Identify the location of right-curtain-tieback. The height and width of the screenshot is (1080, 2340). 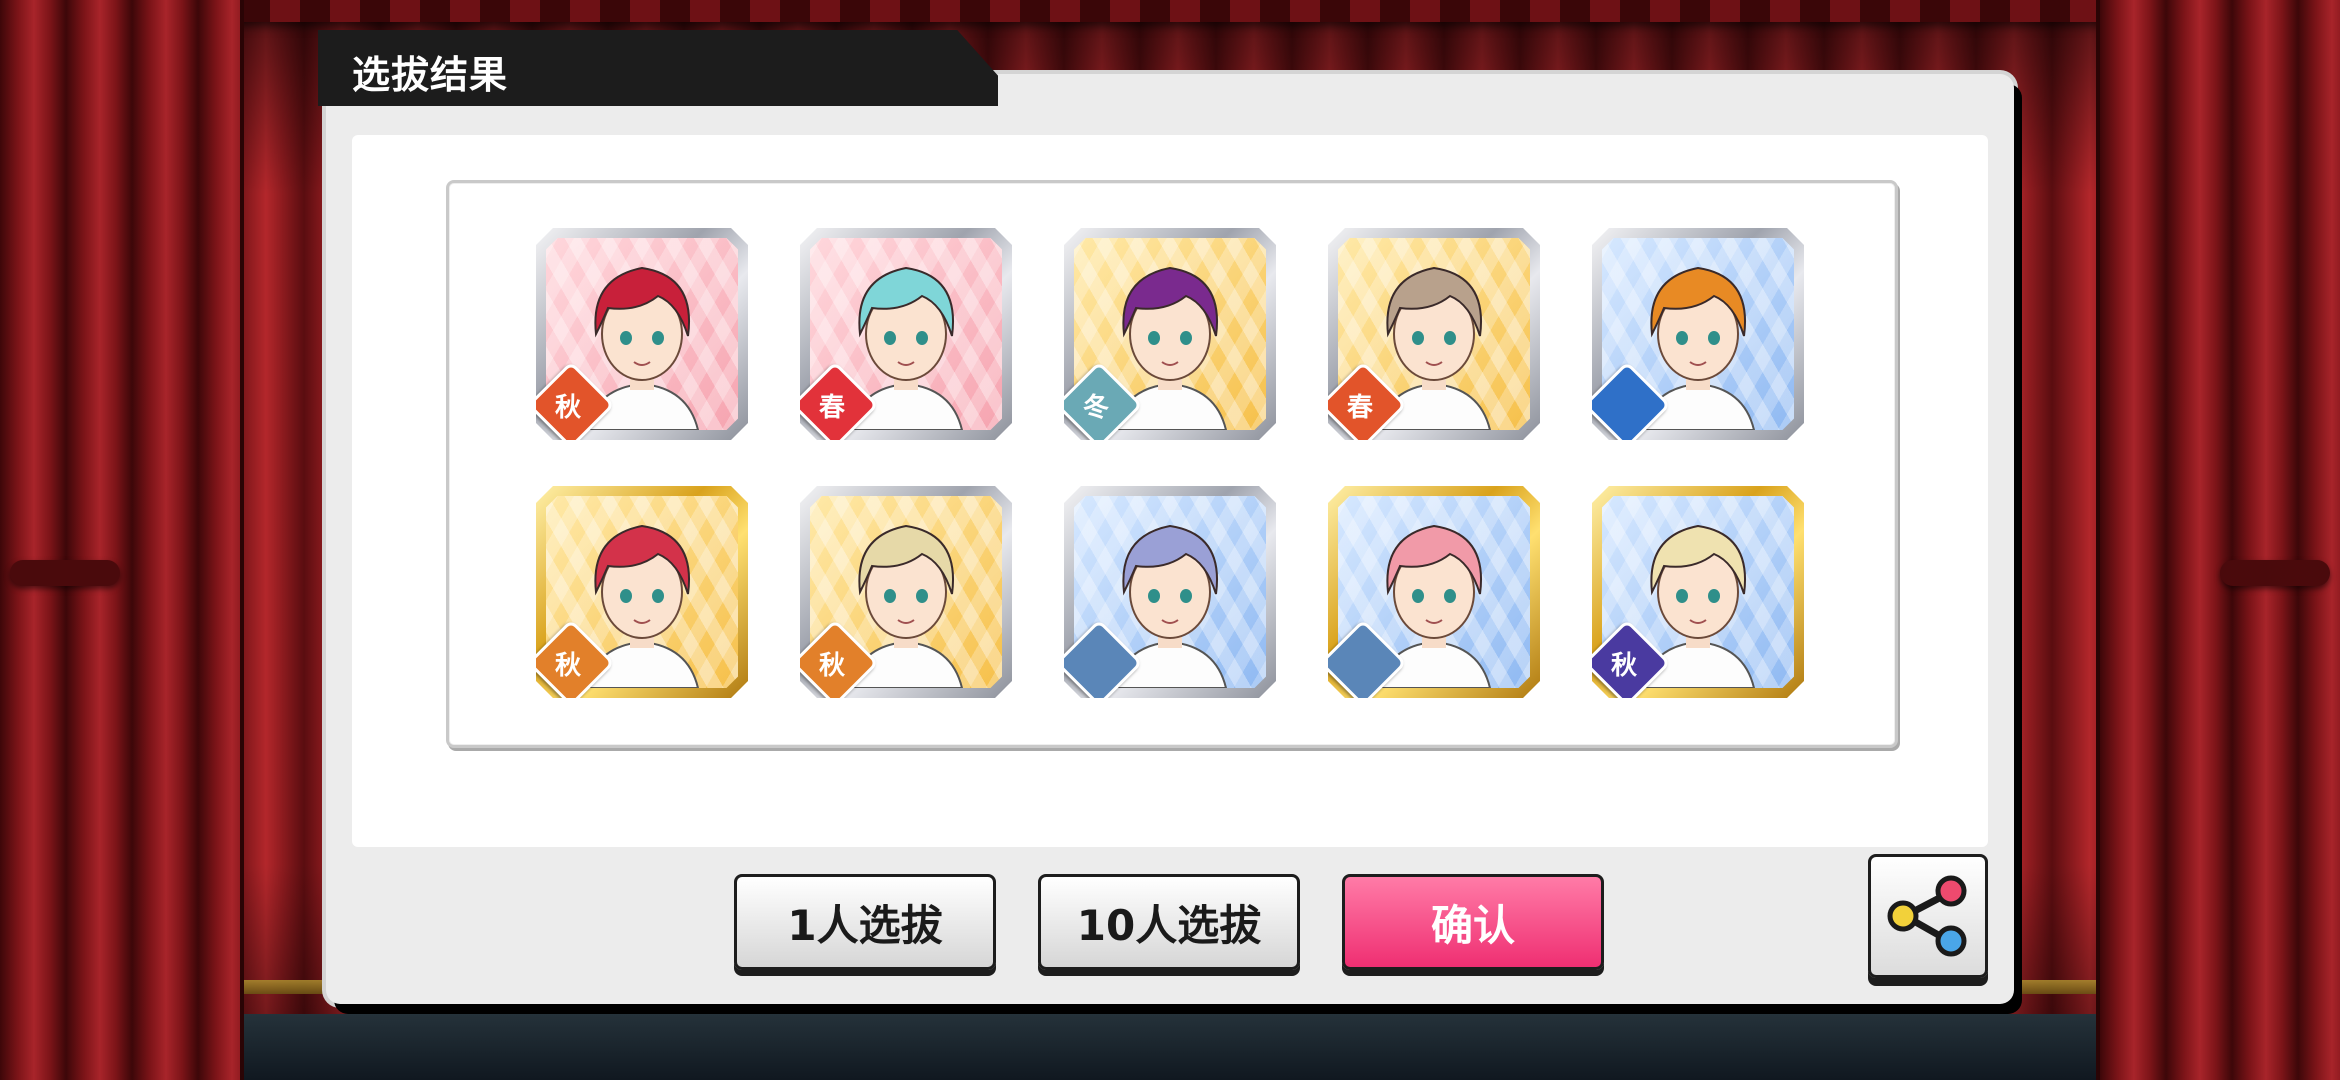
(2275, 573).